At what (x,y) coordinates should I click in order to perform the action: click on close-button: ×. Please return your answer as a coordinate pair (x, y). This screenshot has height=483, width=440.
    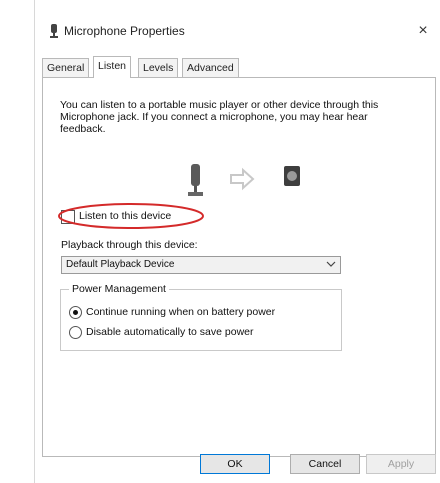
    Looking at the image, I should click on (423, 31).